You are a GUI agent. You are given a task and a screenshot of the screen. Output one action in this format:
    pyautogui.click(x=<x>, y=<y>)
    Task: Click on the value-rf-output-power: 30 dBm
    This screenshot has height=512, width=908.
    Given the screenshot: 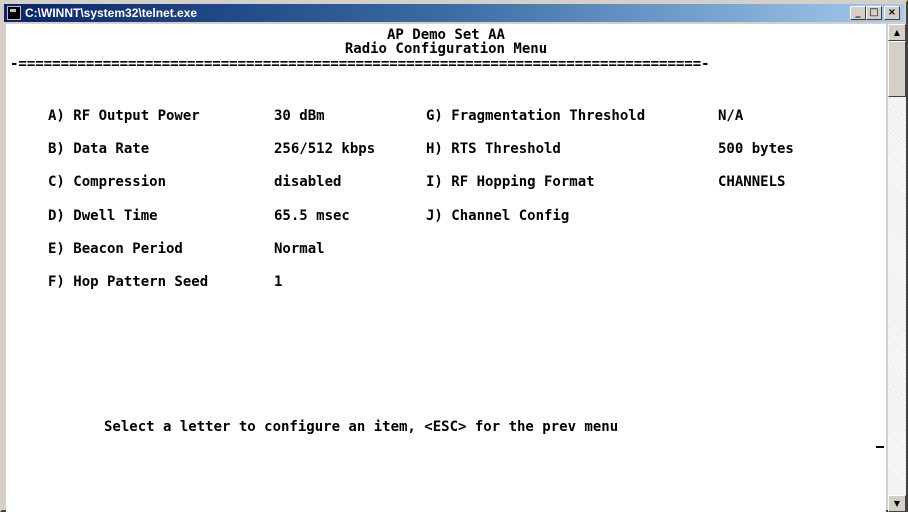 What is the action you would take?
    pyautogui.click(x=299, y=116)
    